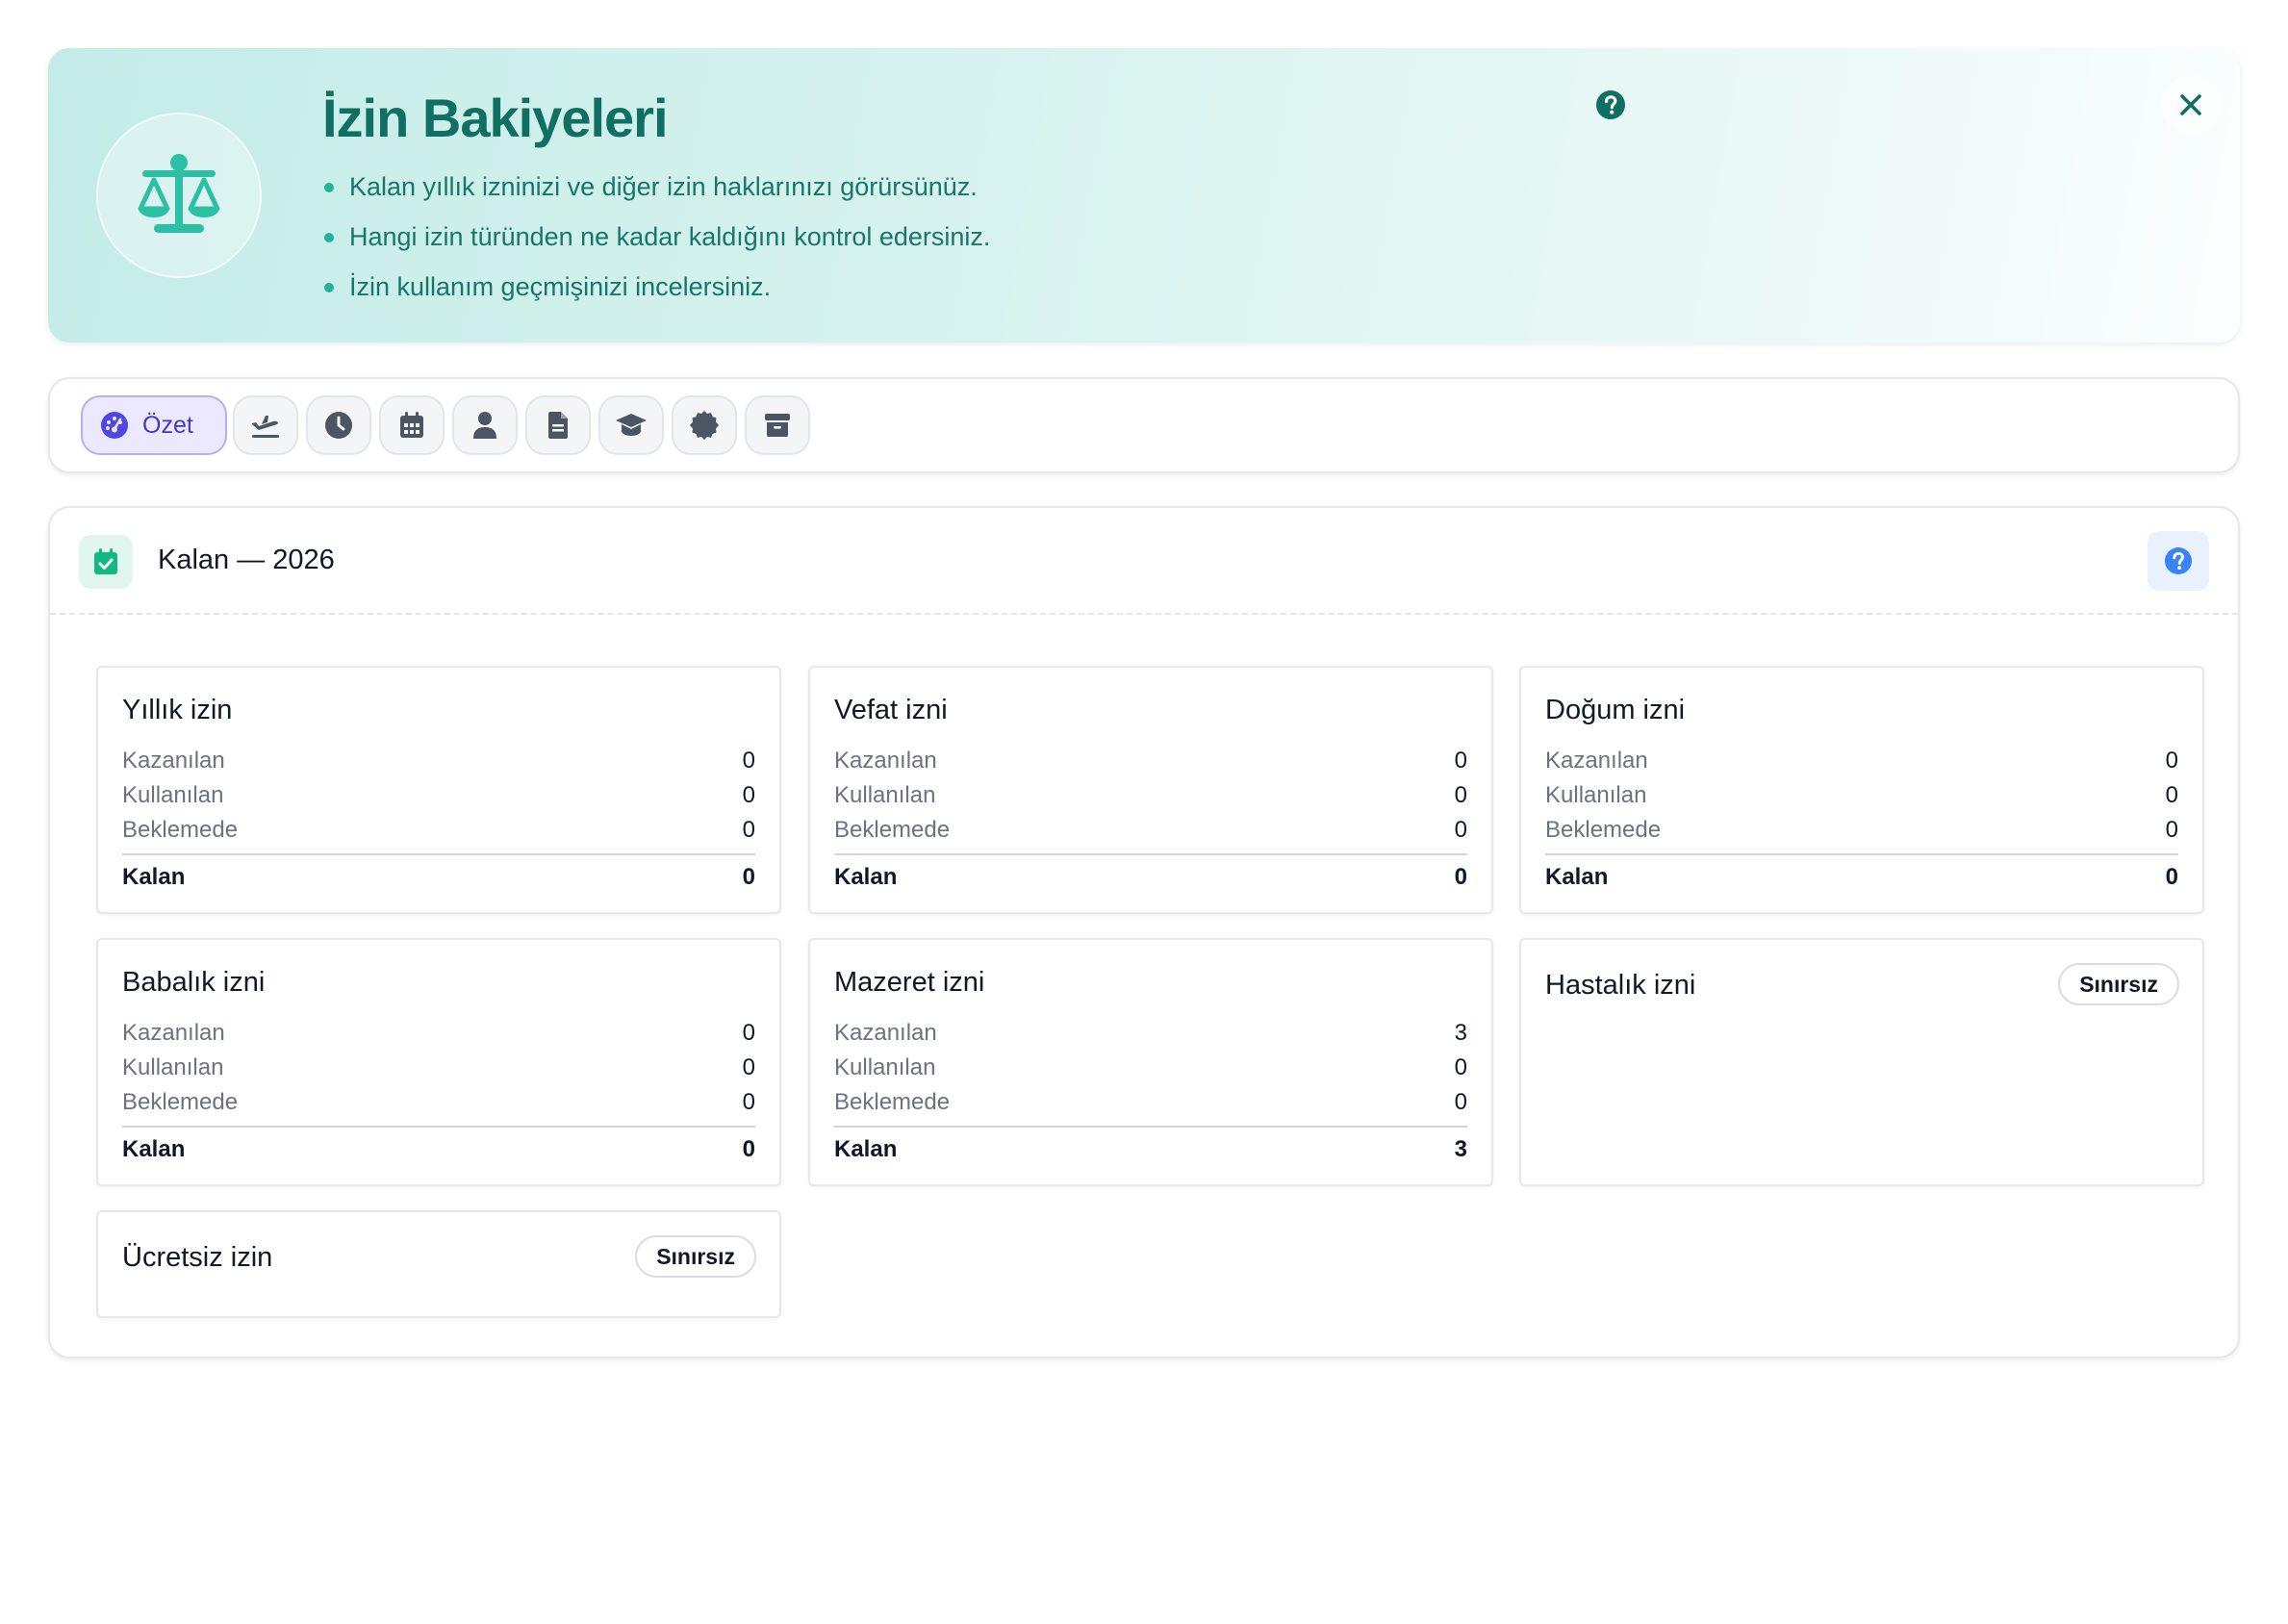 The height and width of the screenshot is (1624, 2288). Describe the element at coordinates (495, 118) in the screenshot. I see `page-title: İzin Bakiyeleri` at that location.